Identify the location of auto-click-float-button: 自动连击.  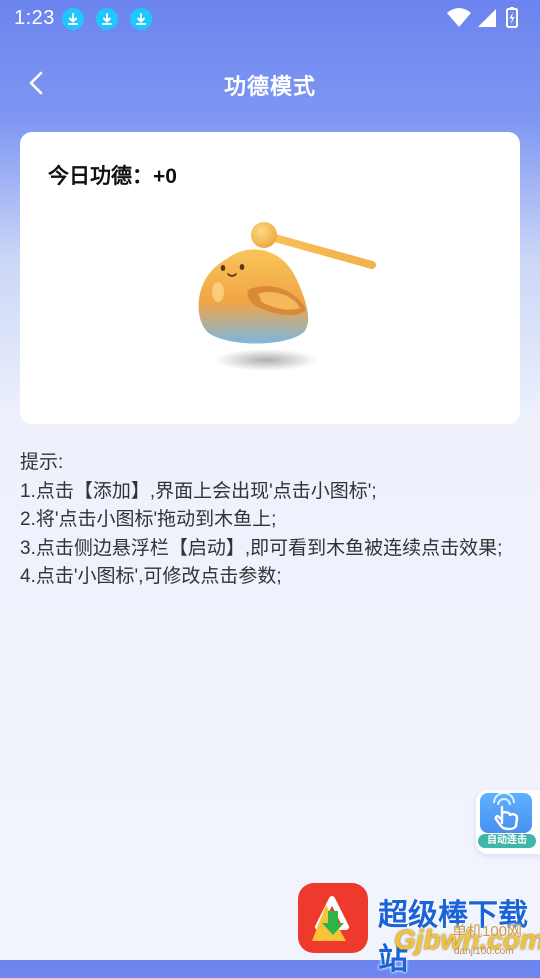
(508, 822).